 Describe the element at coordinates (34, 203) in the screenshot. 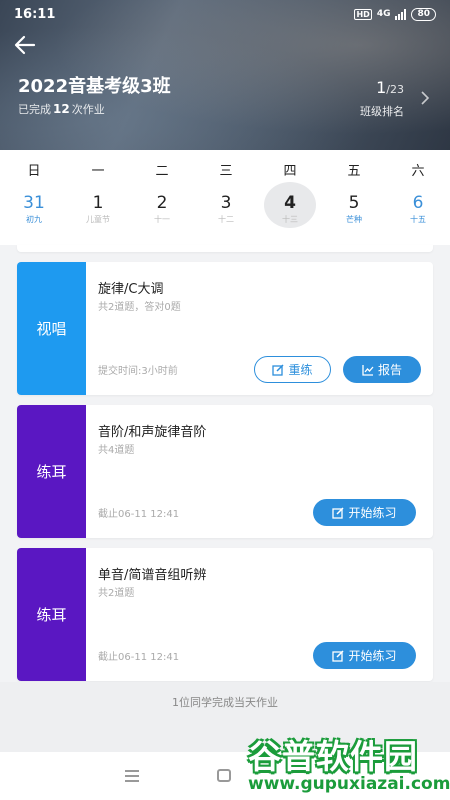

I see `date-number: 31` at that location.